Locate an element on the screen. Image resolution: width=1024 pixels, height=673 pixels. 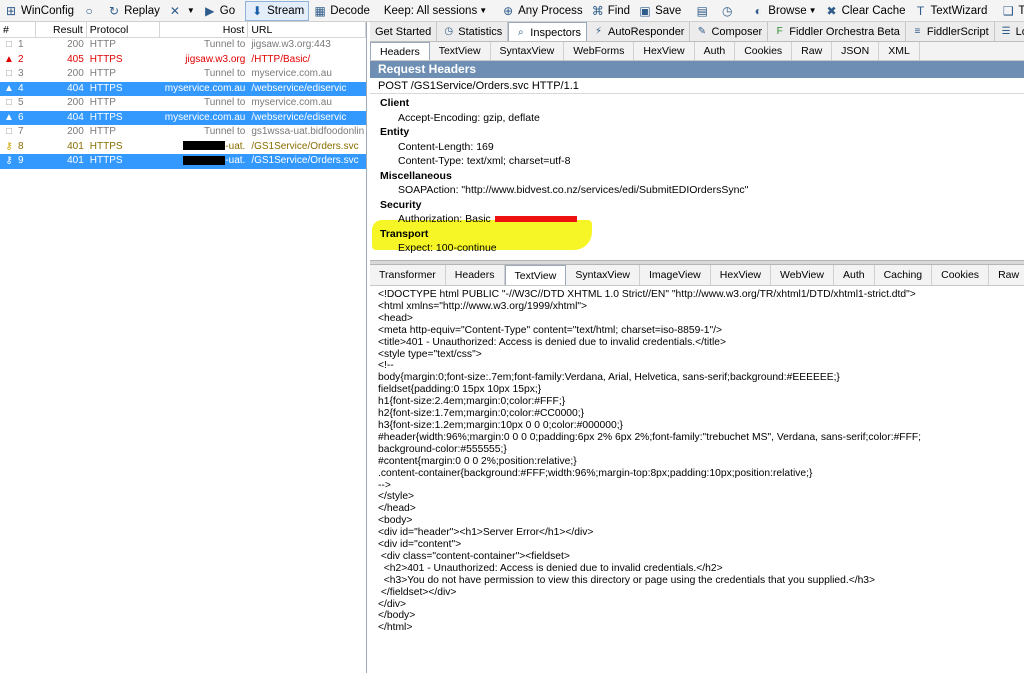
request-tab-syntaxview: SyntaxView is located at coordinates (528, 51).